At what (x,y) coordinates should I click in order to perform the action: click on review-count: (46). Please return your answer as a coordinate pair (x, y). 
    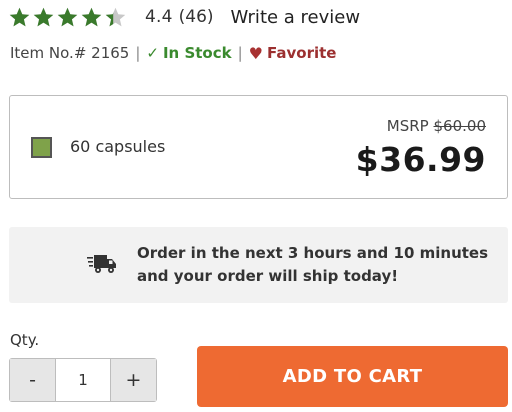
    Looking at the image, I should click on (196, 17).